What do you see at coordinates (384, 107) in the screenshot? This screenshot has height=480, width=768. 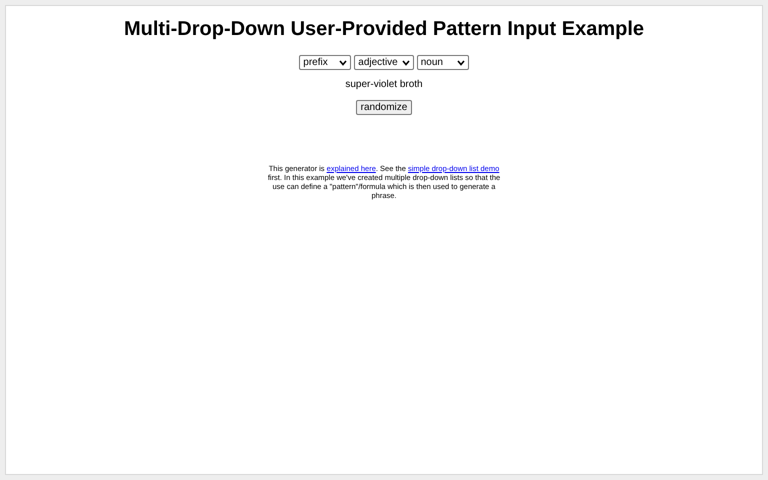 I see `randomize-button: randomize` at bounding box center [384, 107].